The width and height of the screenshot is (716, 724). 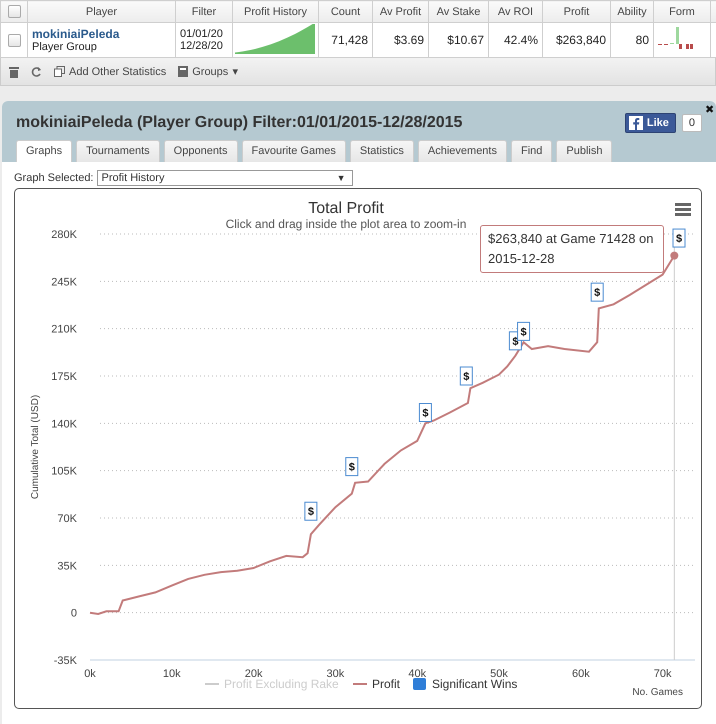 I want to click on legend-item: Profit, so click(x=376, y=684).